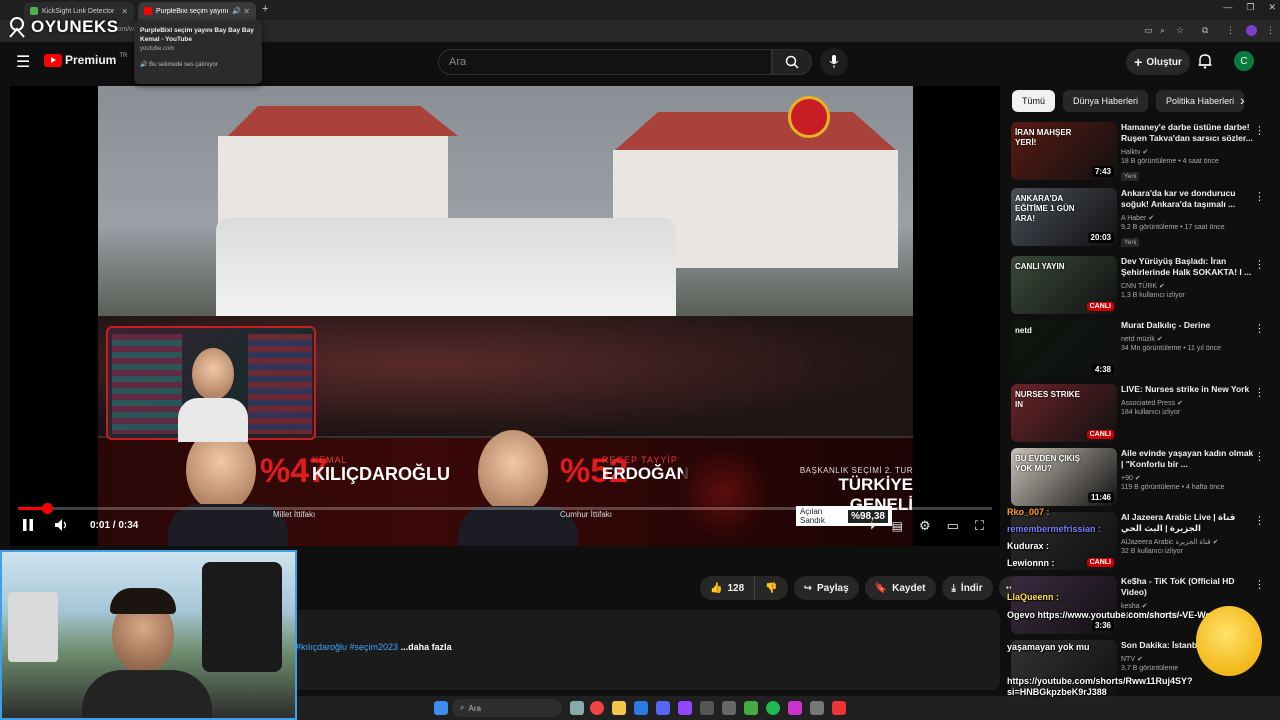 The image size is (1280, 720). Describe the element at coordinates (48, 508) in the screenshot. I see `progress-scrubber` at that location.